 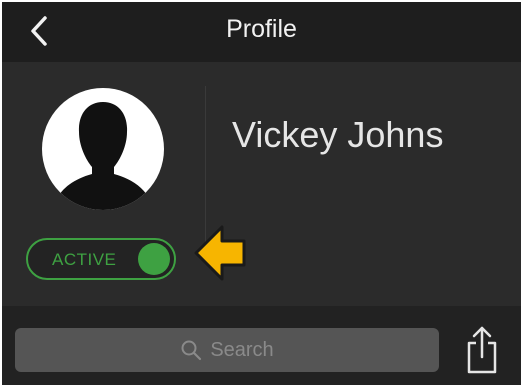 I want to click on status-label: ACTIVE, so click(x=84, y=259).